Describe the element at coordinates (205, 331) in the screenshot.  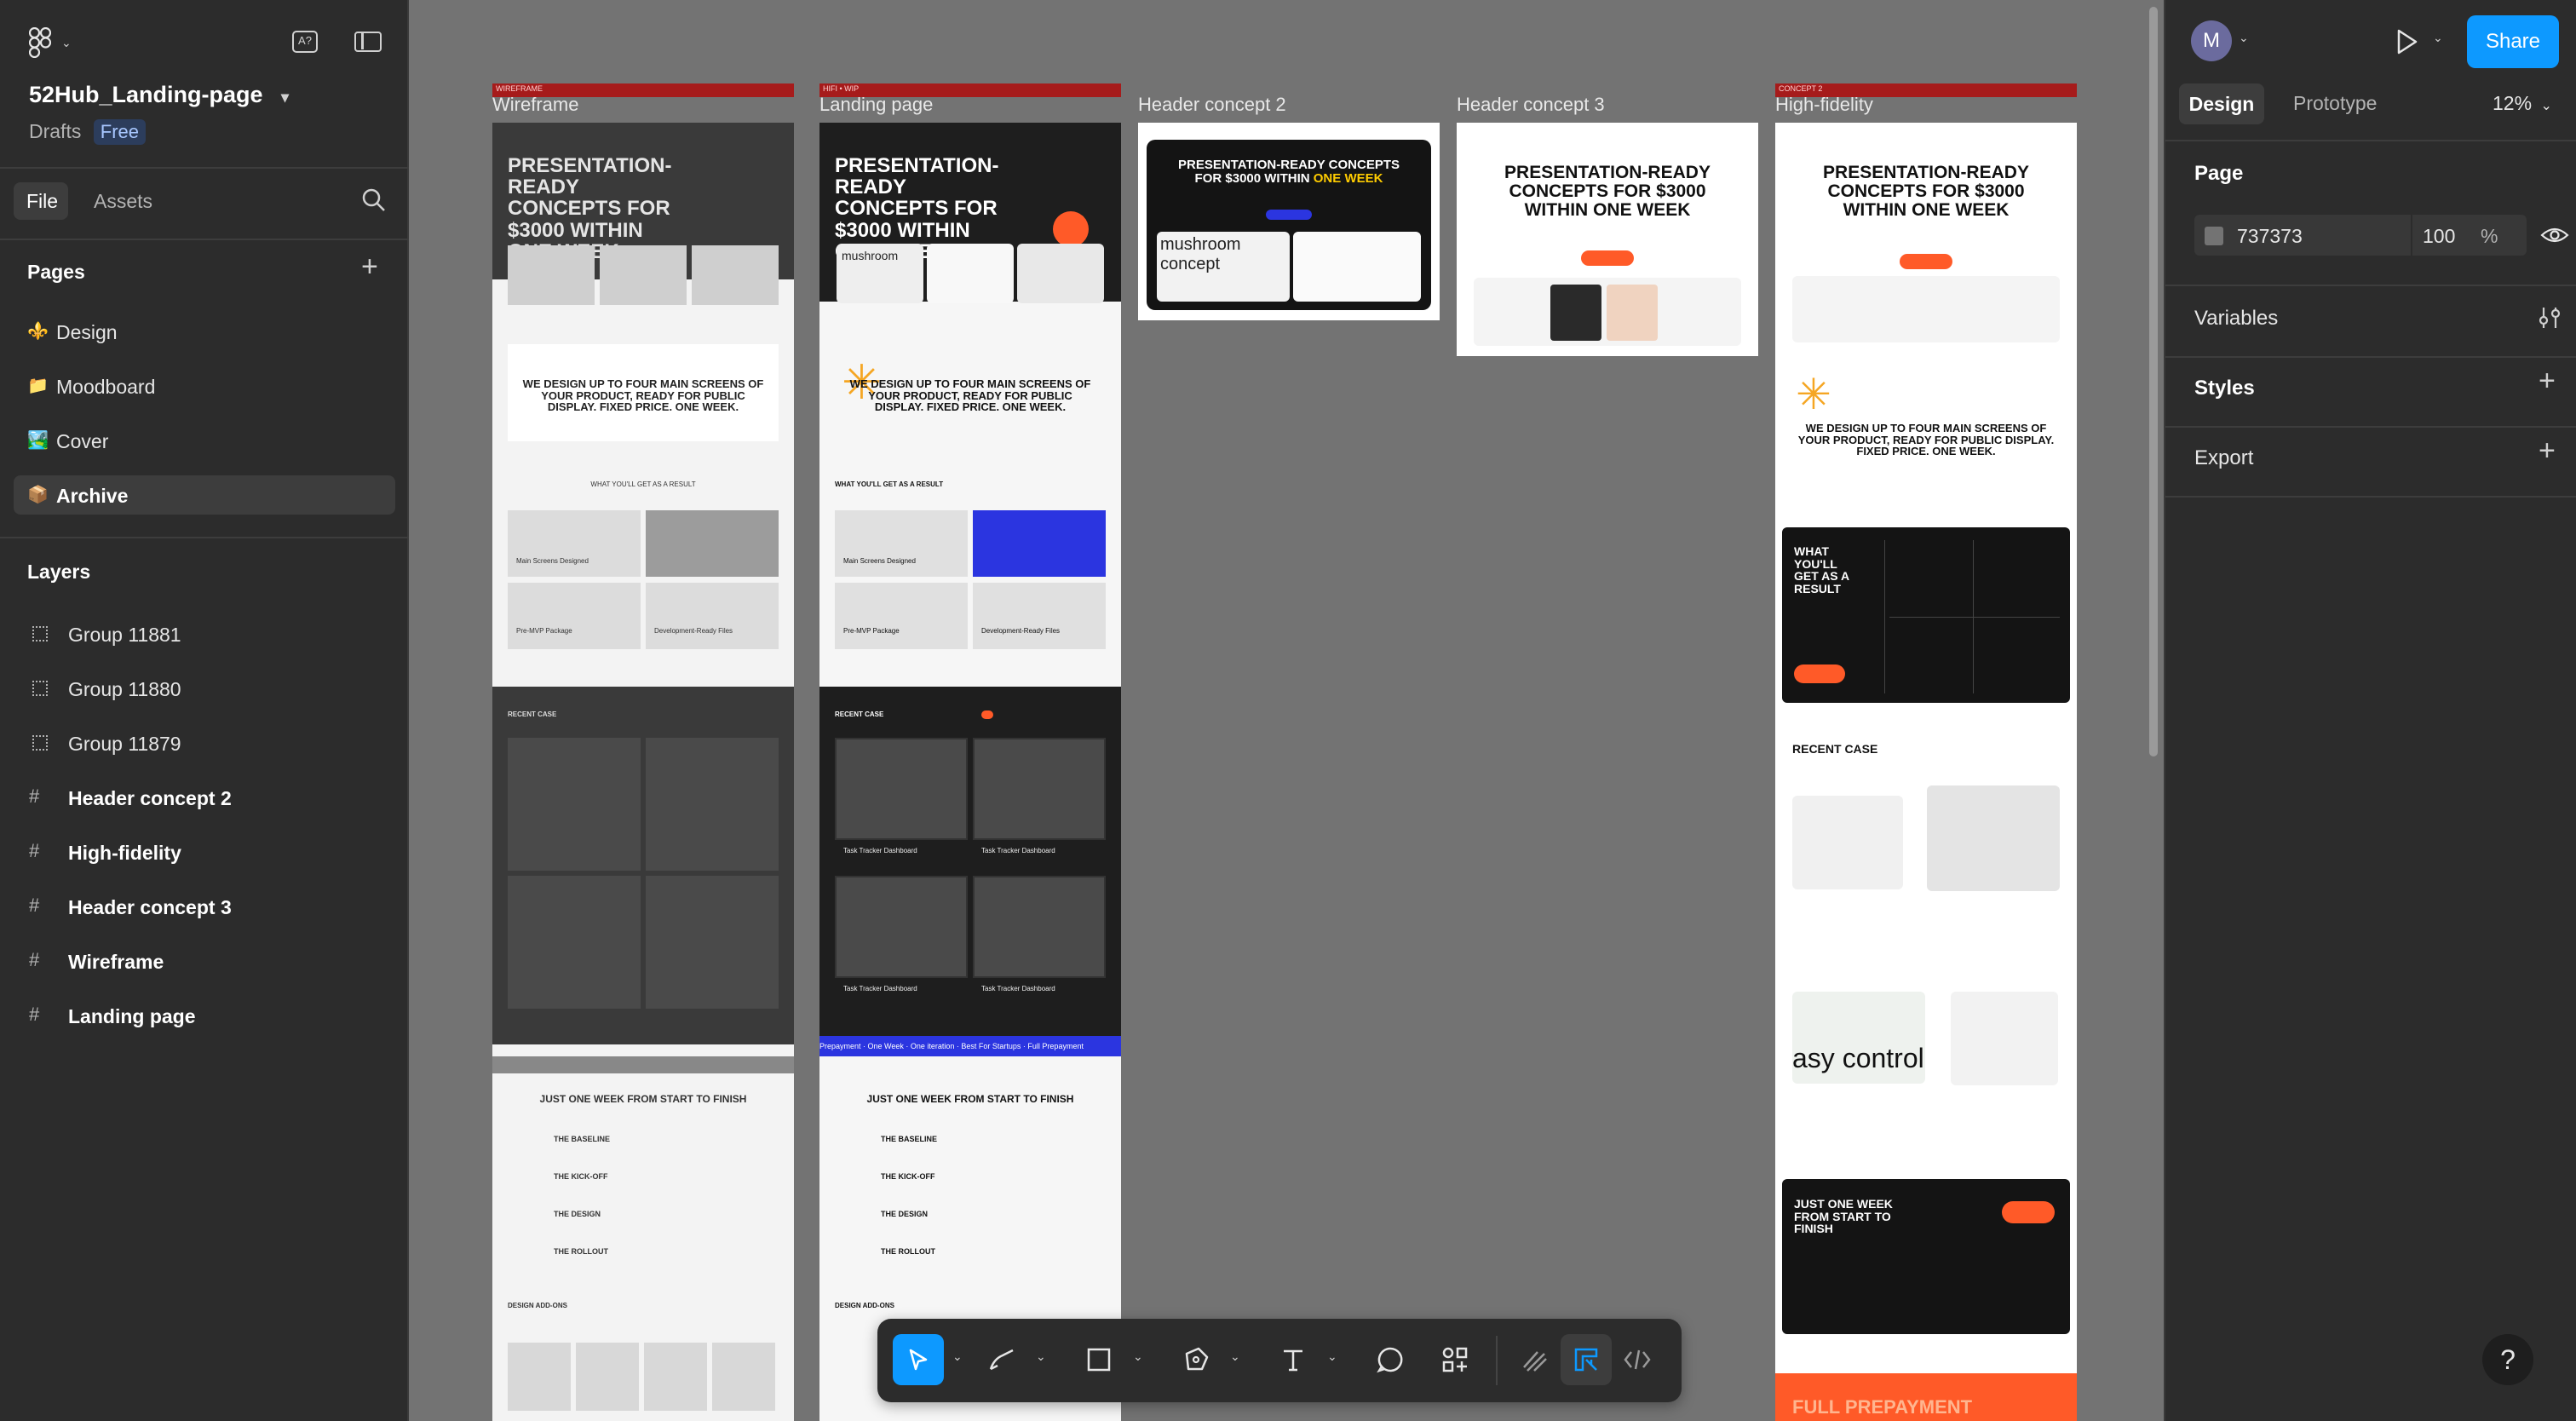
I see `page-item-design: ⚜️ Design` at that location.